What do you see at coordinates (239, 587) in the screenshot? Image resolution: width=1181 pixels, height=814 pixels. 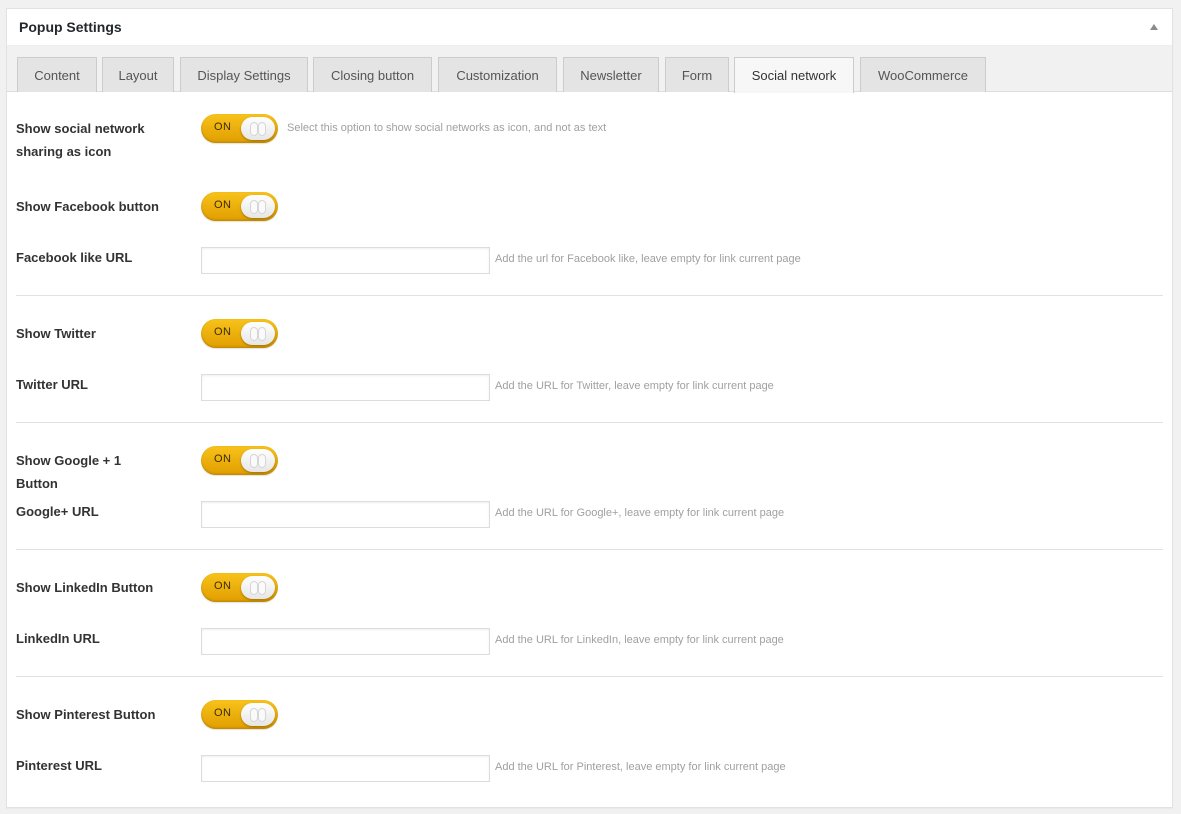 I see `linkedin-button-switch: ON` at bounding box center [239, 587].